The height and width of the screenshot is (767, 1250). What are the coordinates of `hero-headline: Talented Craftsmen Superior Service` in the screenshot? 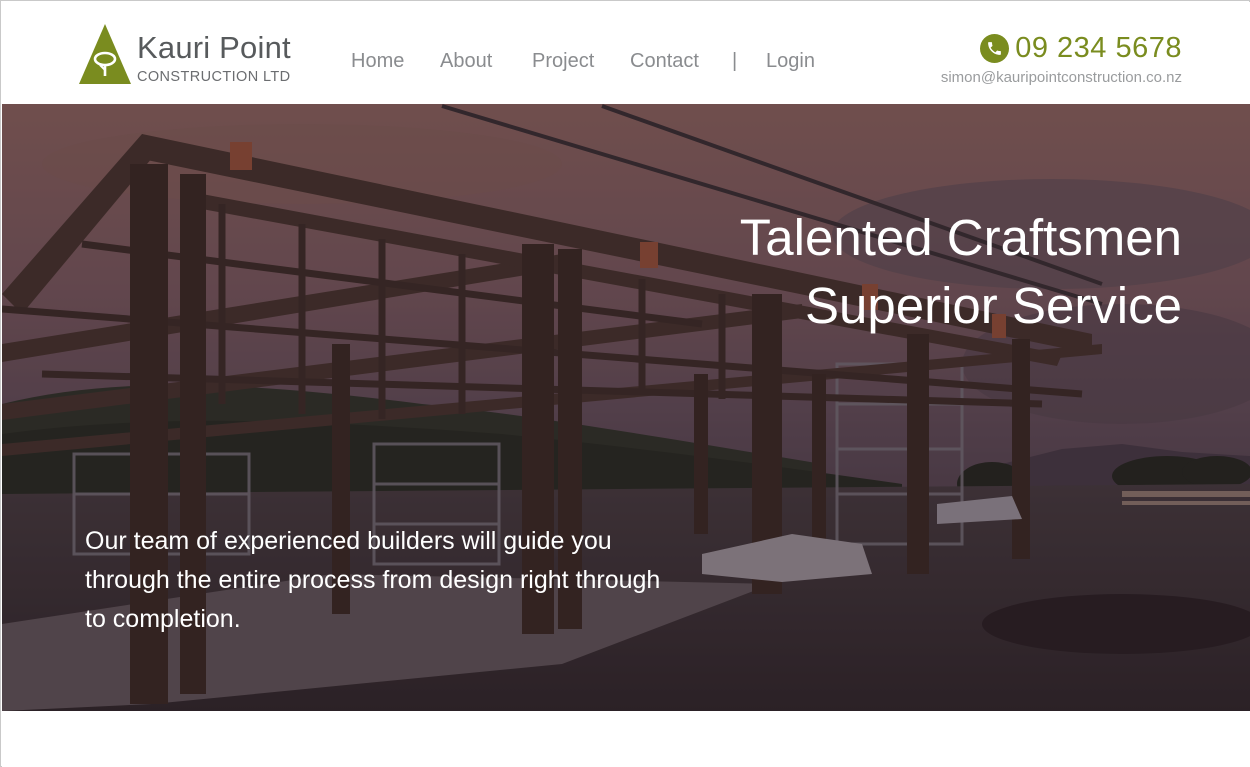 It's located at (872, 272).